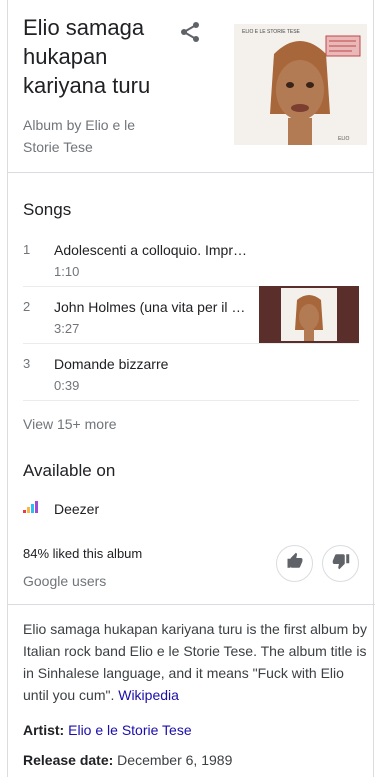 This screenshot has height=777, width=380. Describe the element at coordinates (27, 249) in the screenshot. I see `song-number: 1` at that location.